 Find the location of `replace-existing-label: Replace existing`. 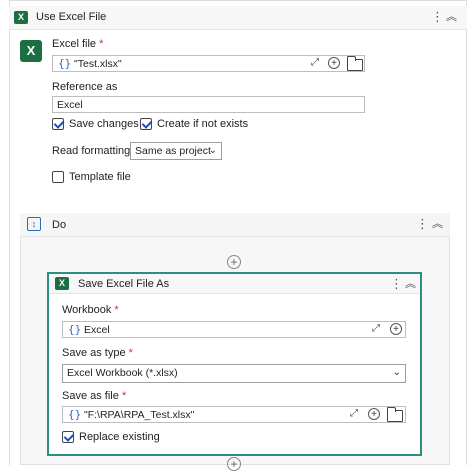

replace-existing-label: Replace existing is located at coordinates (119, 437).